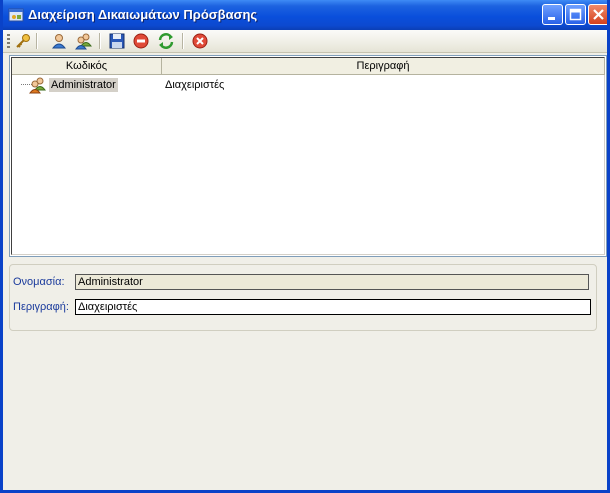  What do you see at coordinates (552, 14) in the screenshot?
I see `minimize-button` at bounding box center [552, 14].